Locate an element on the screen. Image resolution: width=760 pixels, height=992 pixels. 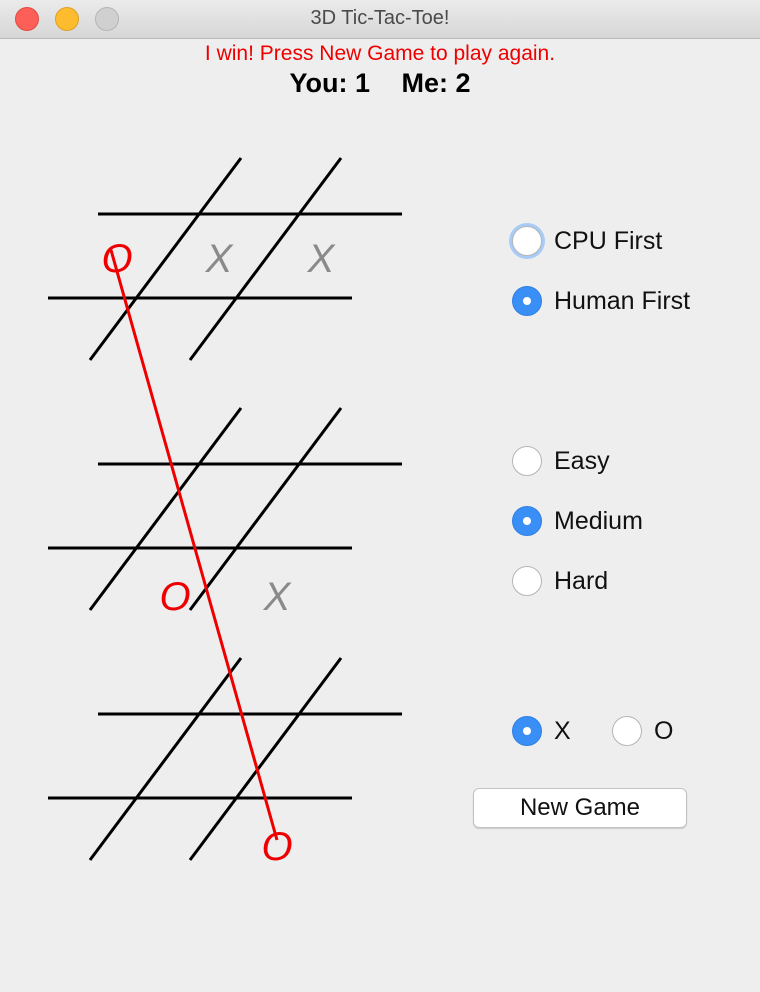
human-first-radio: Human First is located at coordinates (601, 301).